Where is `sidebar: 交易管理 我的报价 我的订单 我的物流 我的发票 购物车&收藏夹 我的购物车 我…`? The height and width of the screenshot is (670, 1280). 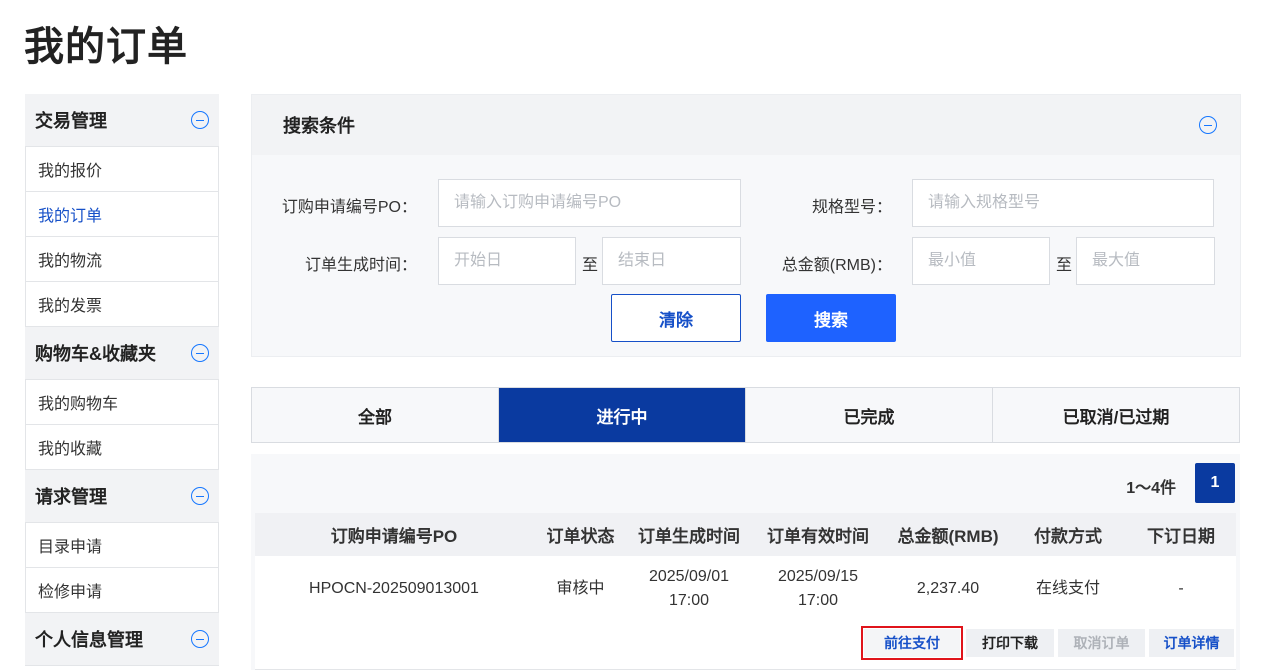
sidebar: 交易管理 我的报价 我的订单 我的物流 我的发票 购物车&收藏夹 我的购物车 我… is located at coordinates (122, 380).